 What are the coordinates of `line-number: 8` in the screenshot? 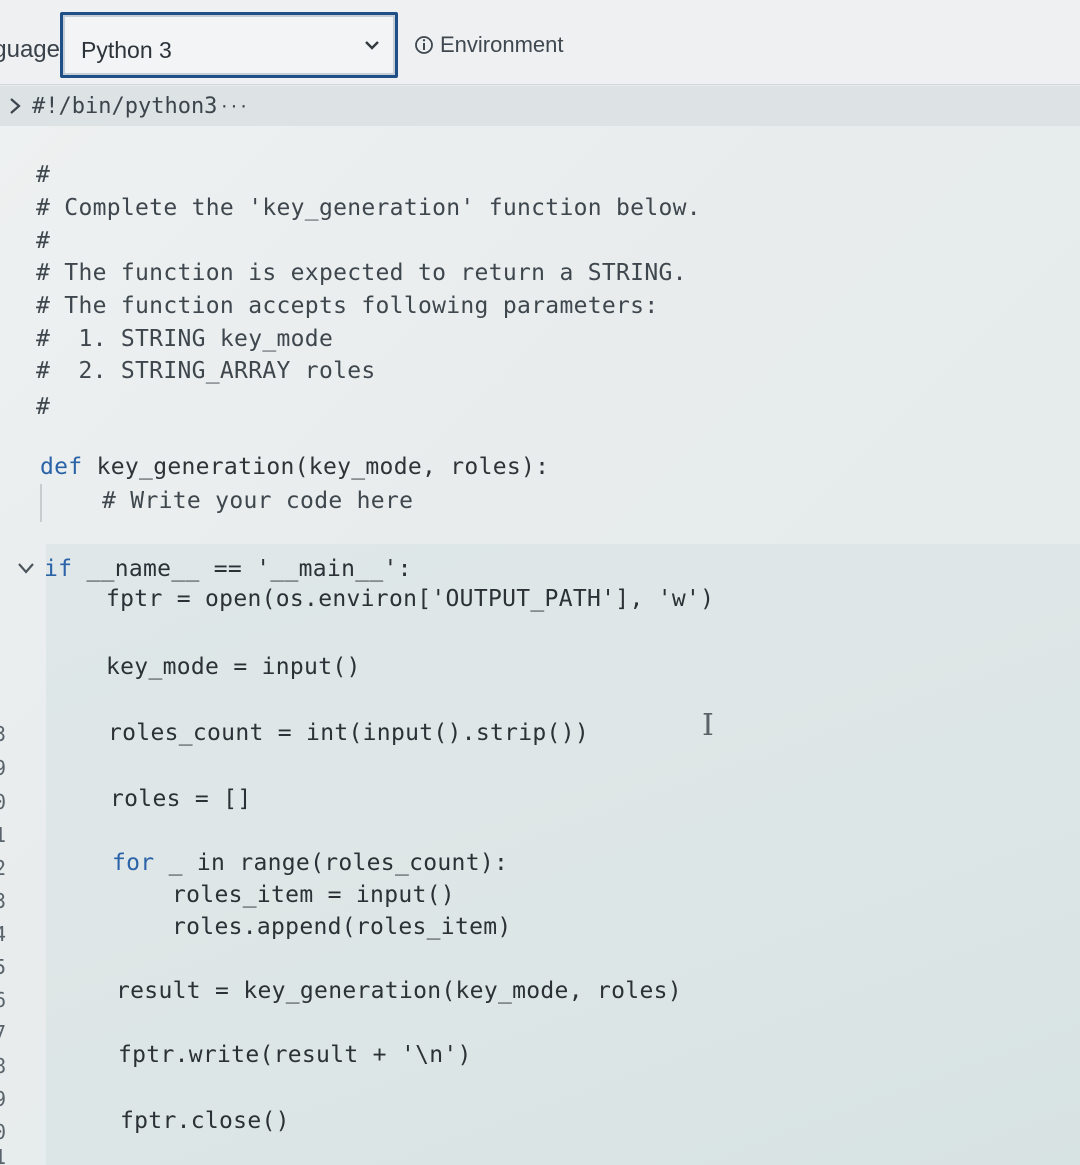 It's located at (3, 1066).